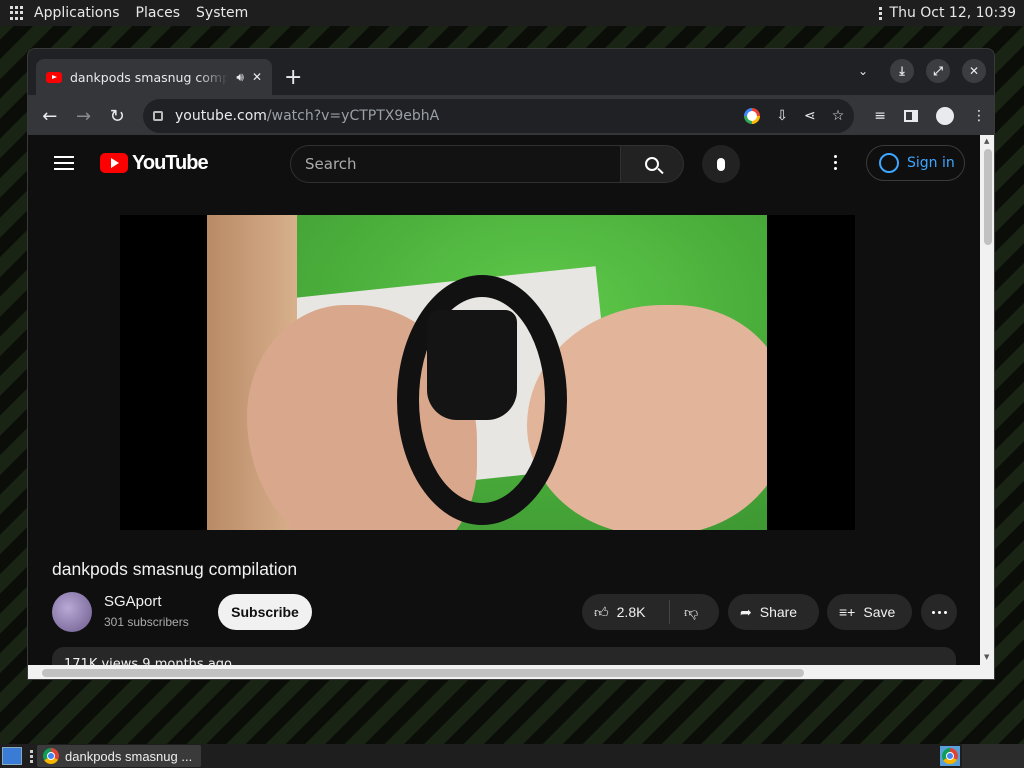 Image resolution: width=1024 pixels, height=768 pixels. Describe the element at coordinates (220, 116) in the screenshot. I see `url-host: youtube.com` at that location.